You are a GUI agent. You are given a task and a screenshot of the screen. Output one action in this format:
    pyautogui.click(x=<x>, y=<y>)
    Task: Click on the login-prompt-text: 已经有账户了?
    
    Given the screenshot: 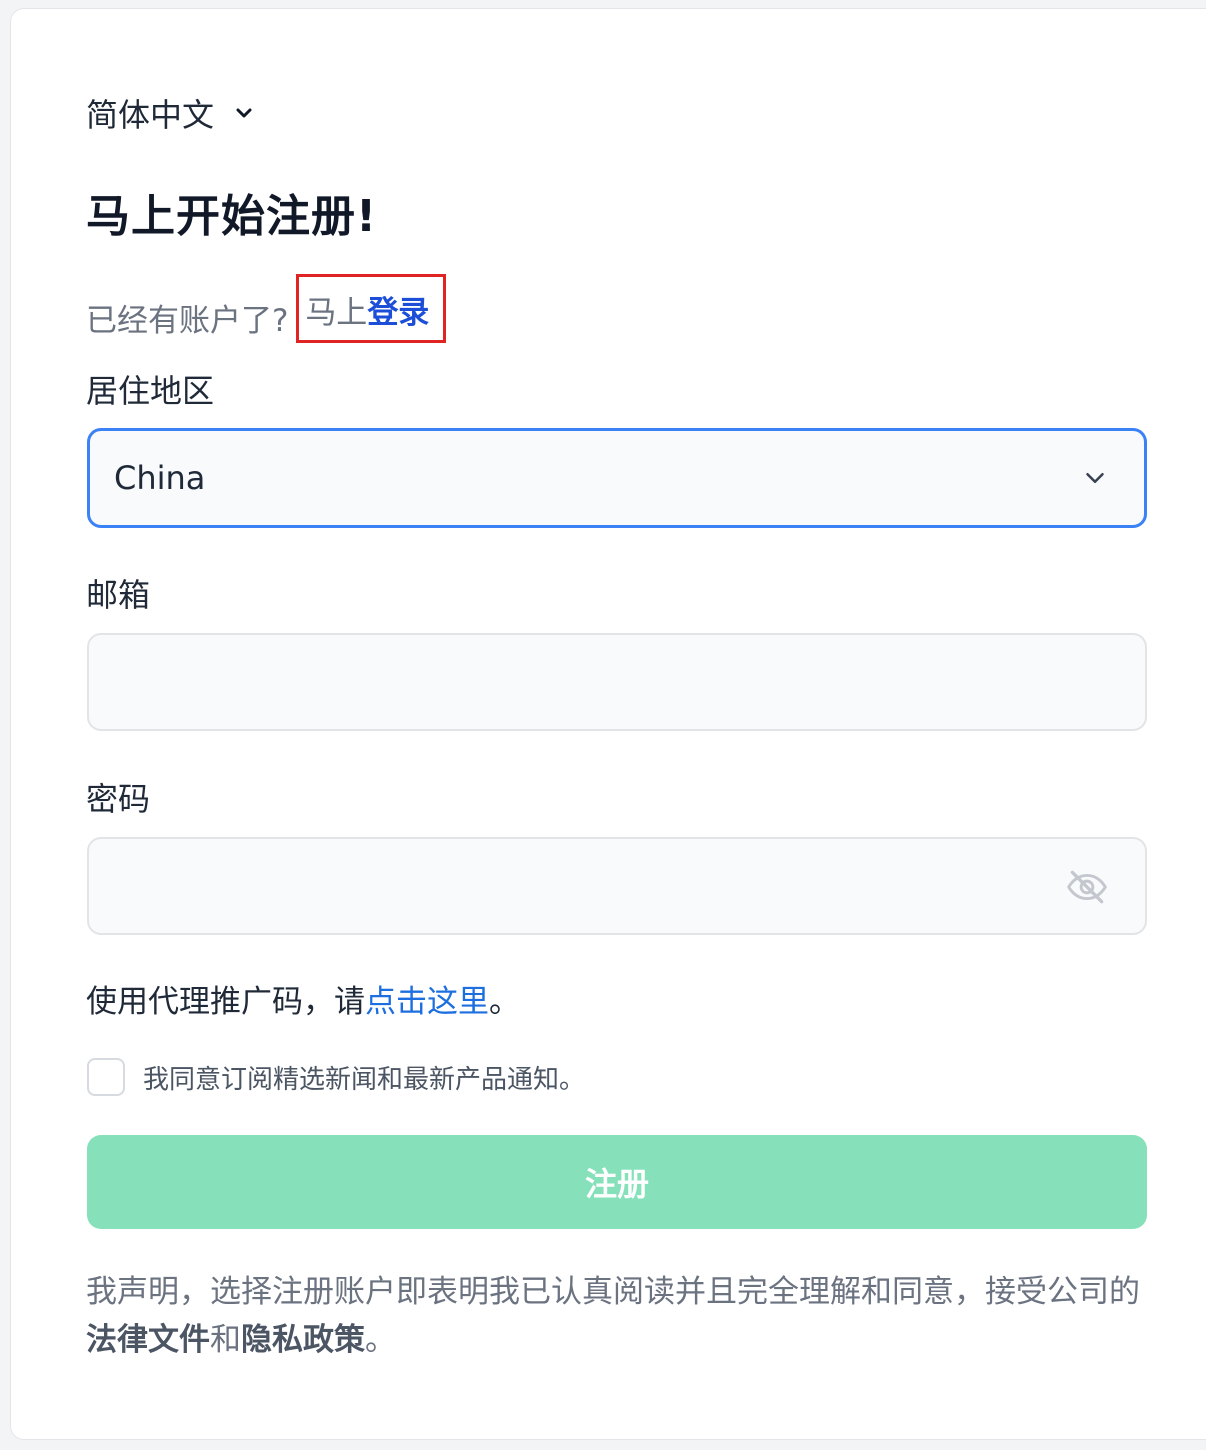 What is the action you would take?
    pyautogui.click(x=187, y=321)
    